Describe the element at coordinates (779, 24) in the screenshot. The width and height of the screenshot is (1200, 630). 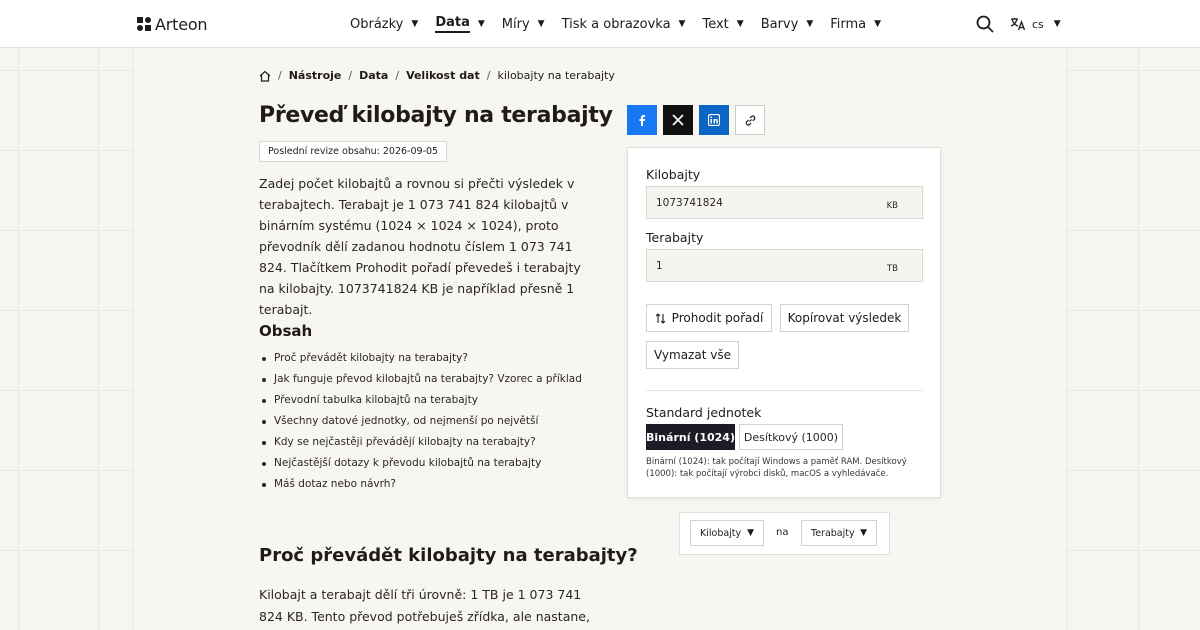
I see `nav-item-label: Barvy` at that location.